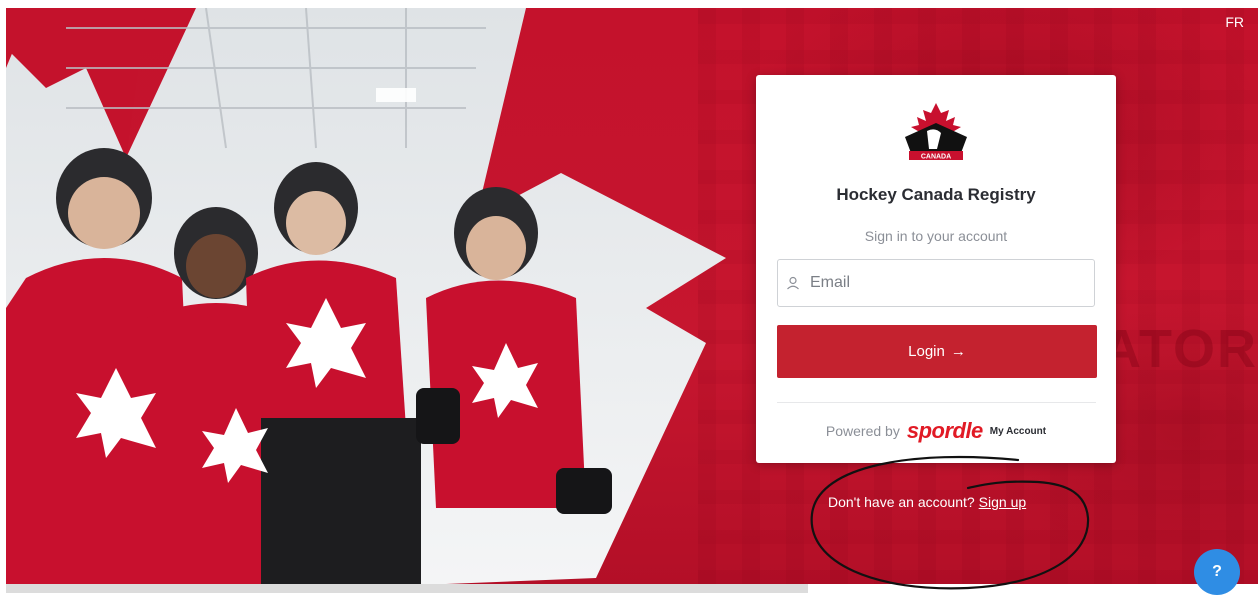  I want to click on my-account-label: My Account, so click(1018, 431).